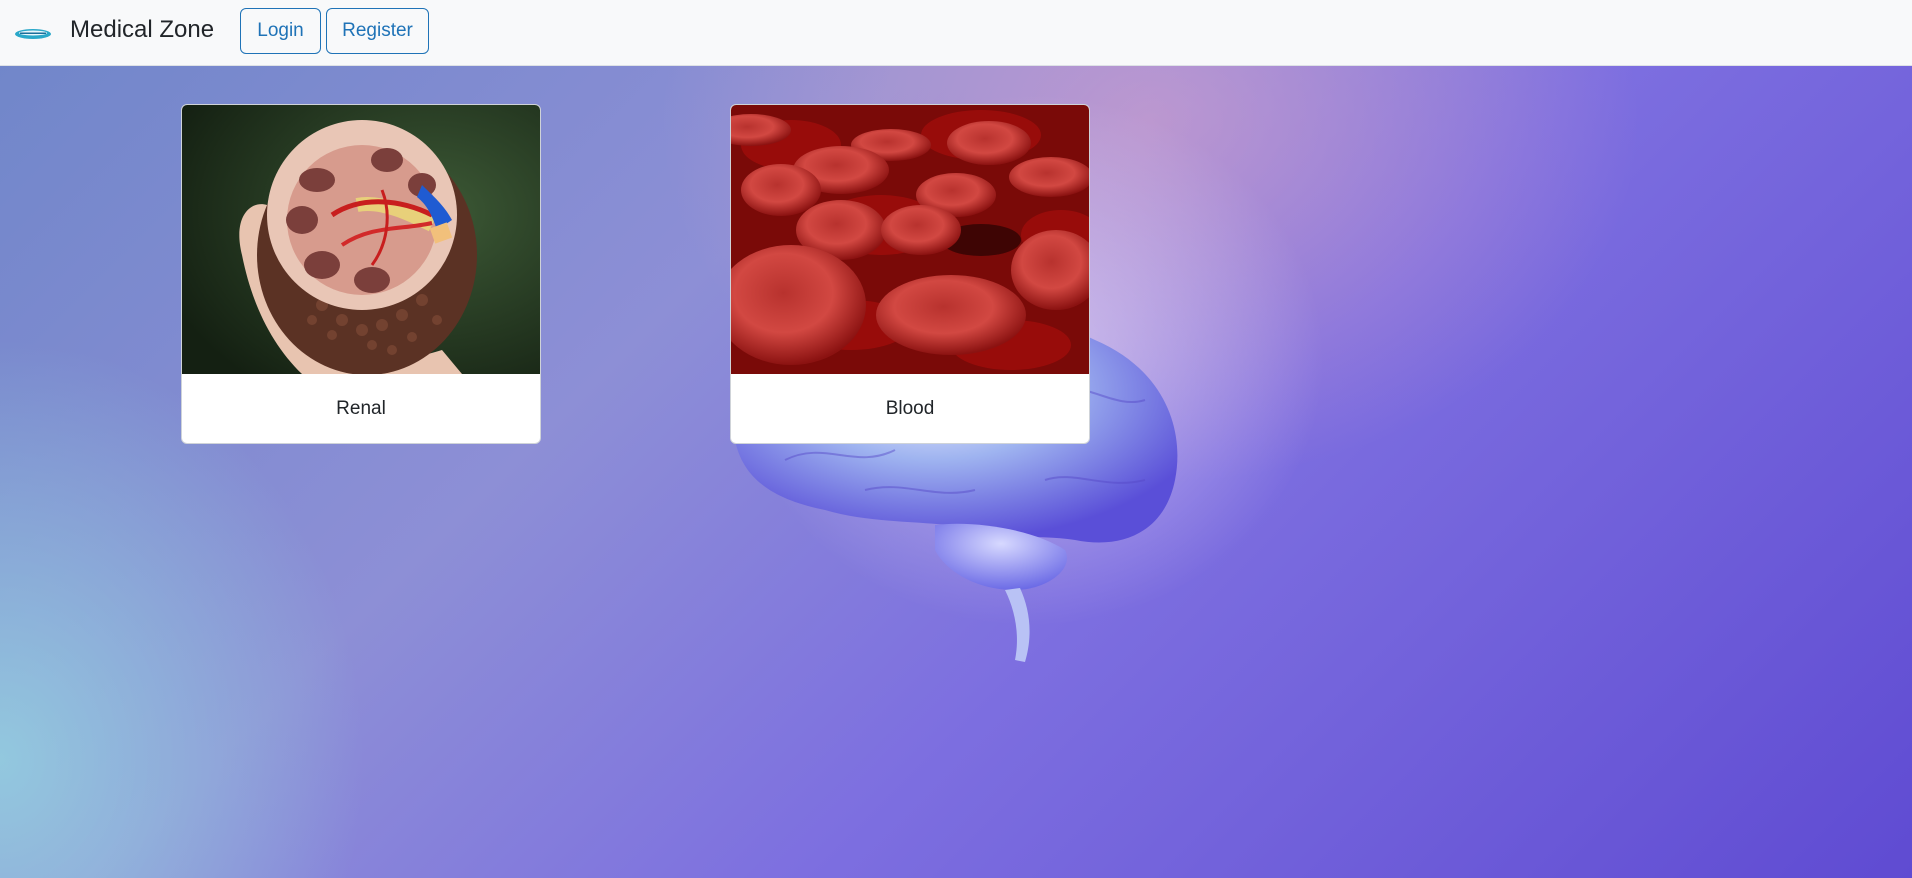 The image size is (1912, 878). I want to click on card-title-renal: Renal, so click(361, 408).